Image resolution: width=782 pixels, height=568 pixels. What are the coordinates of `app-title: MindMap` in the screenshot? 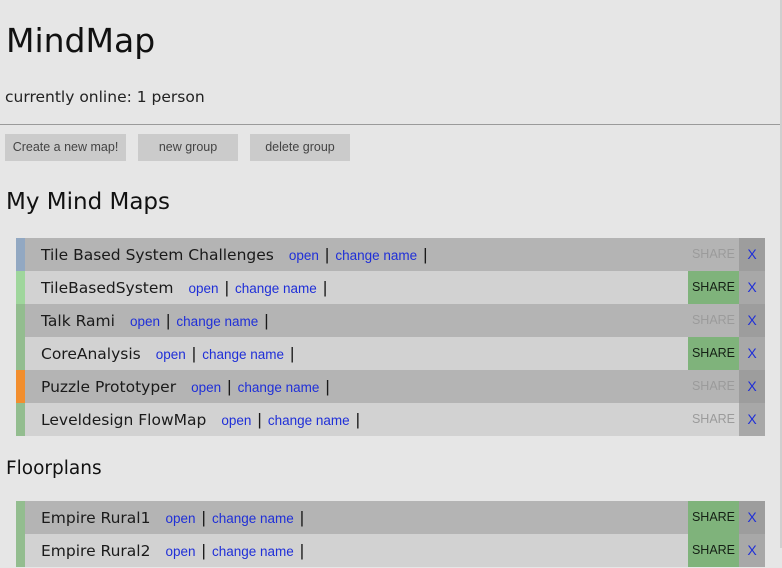 It's located at (81, 40).